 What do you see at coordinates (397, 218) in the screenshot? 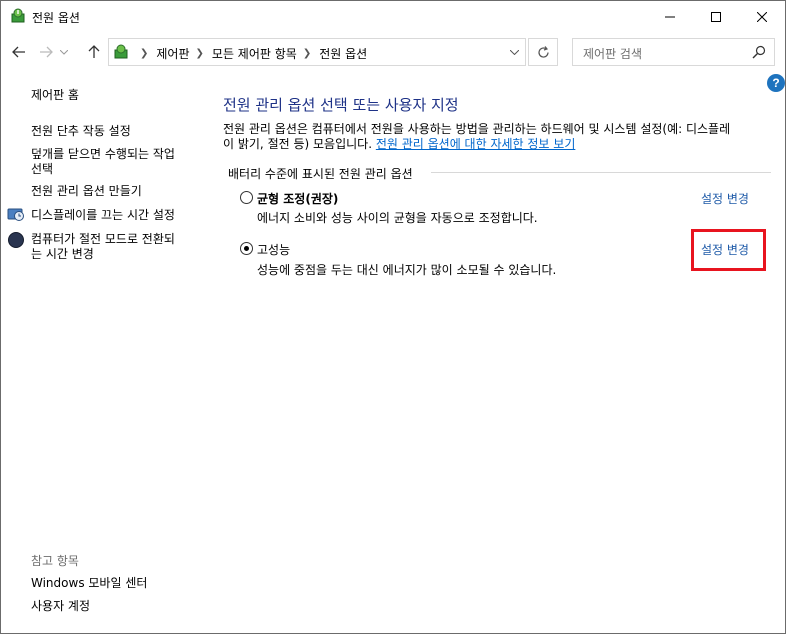
I see `plan-balanced-description: 에너지 소비와 성능 사이의 균형을 자동으로 조정합니다.` at bounding box center [397, 218].